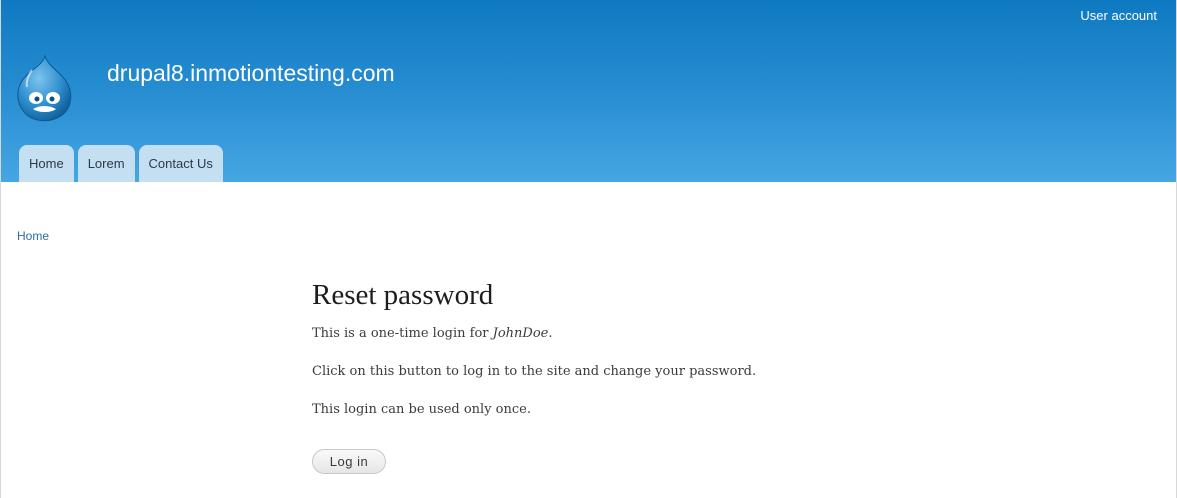  Describe the element at coordinates (251, 73) in the screenshot. I see `site-name-link: drupal8.inmotiontesting.com` at that location.